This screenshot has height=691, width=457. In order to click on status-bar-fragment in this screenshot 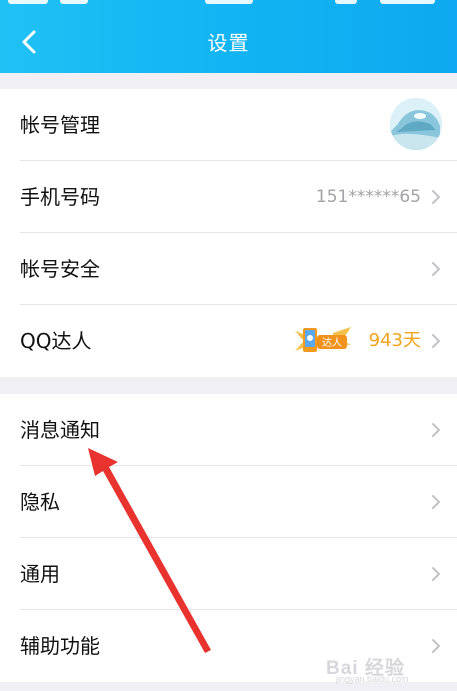, I will do `click(228, 3)`.